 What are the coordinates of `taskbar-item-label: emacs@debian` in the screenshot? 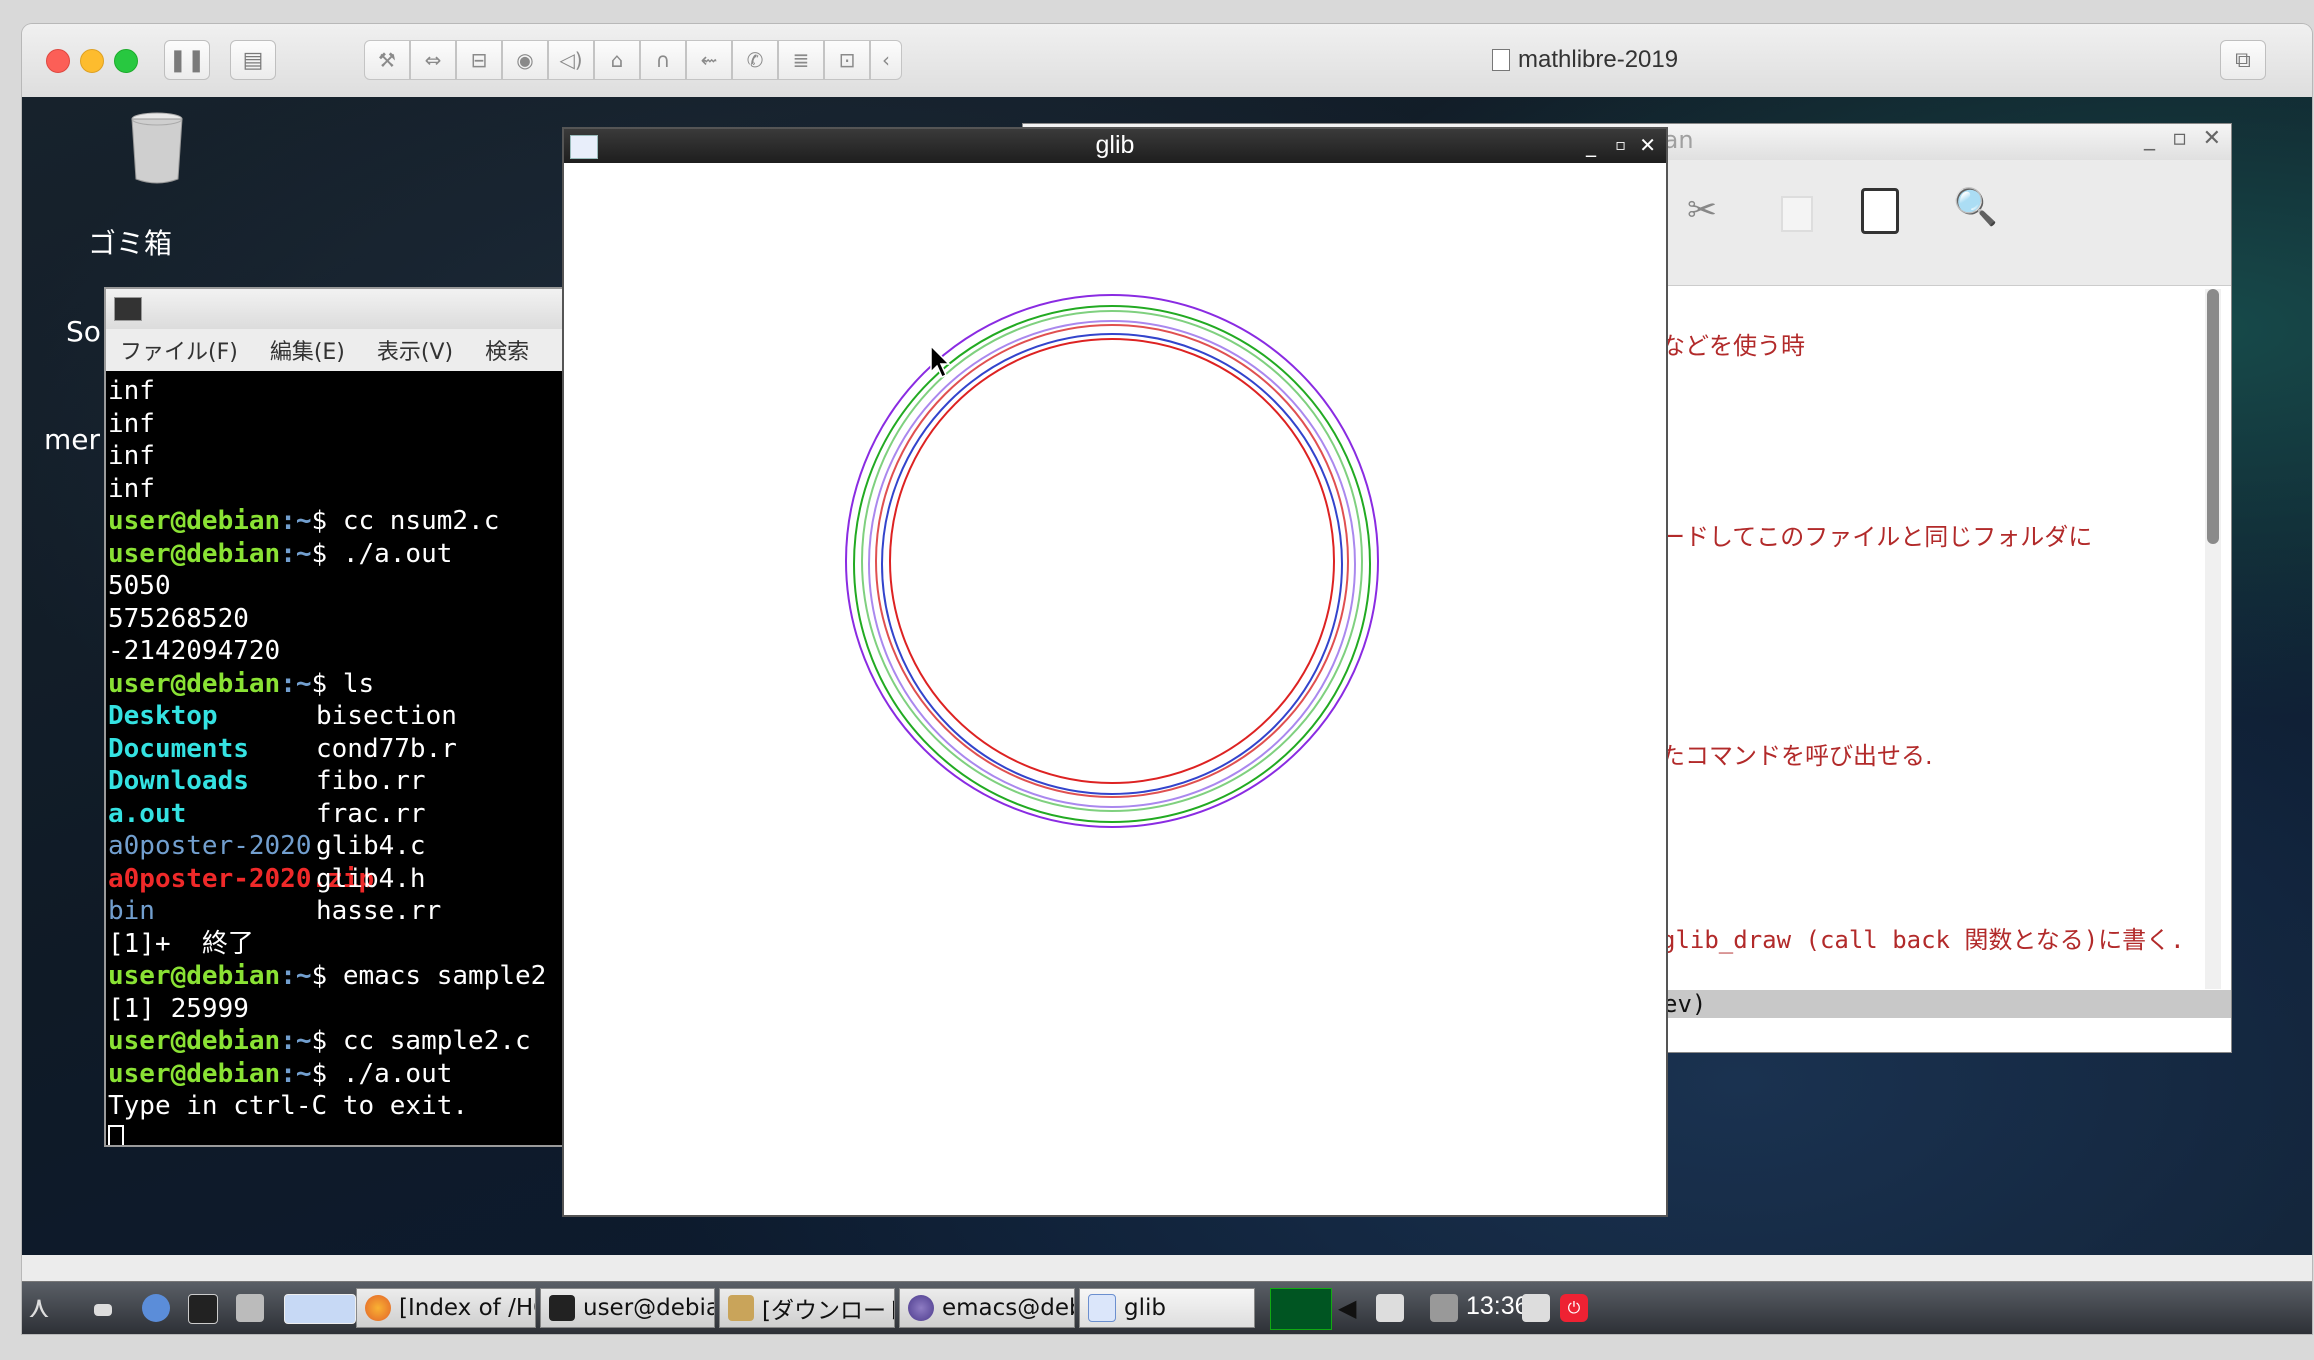 It's located at (1008, 1308).